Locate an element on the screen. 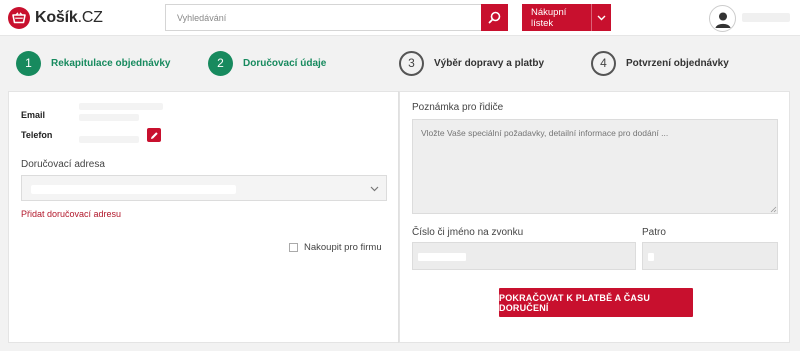 This screenshot has width=800, height=351. email-value-redacted is located at coordinates (121, 106).